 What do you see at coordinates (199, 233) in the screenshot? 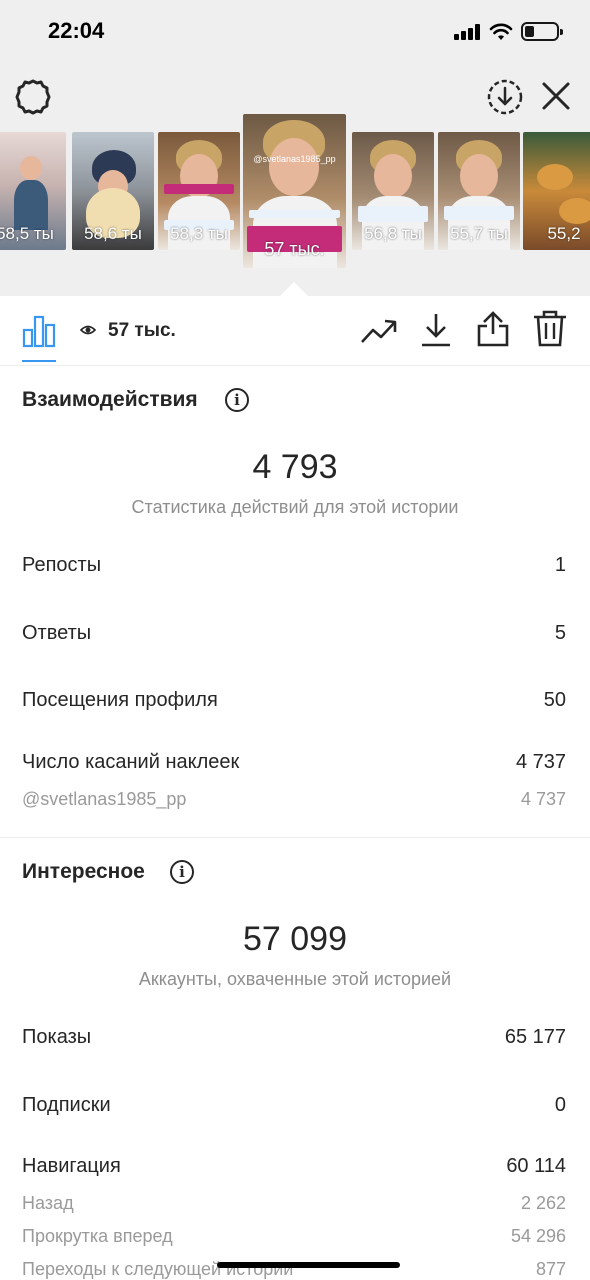
I see `thumbnail-views: 58,3 ты` at bounding box center [199, 233].